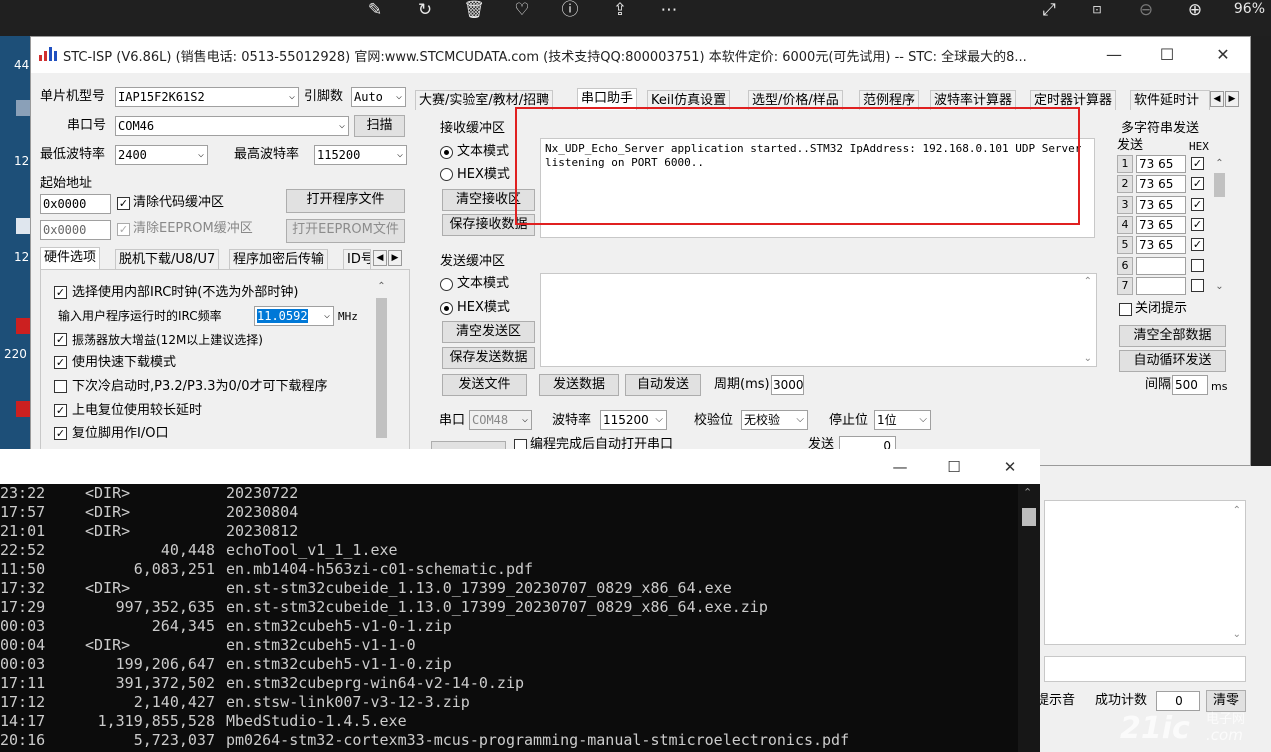 This screenshot has width=1271, height=752. I want to click on clear-all-data-button: 清空全部数据, so click(1172, 336).